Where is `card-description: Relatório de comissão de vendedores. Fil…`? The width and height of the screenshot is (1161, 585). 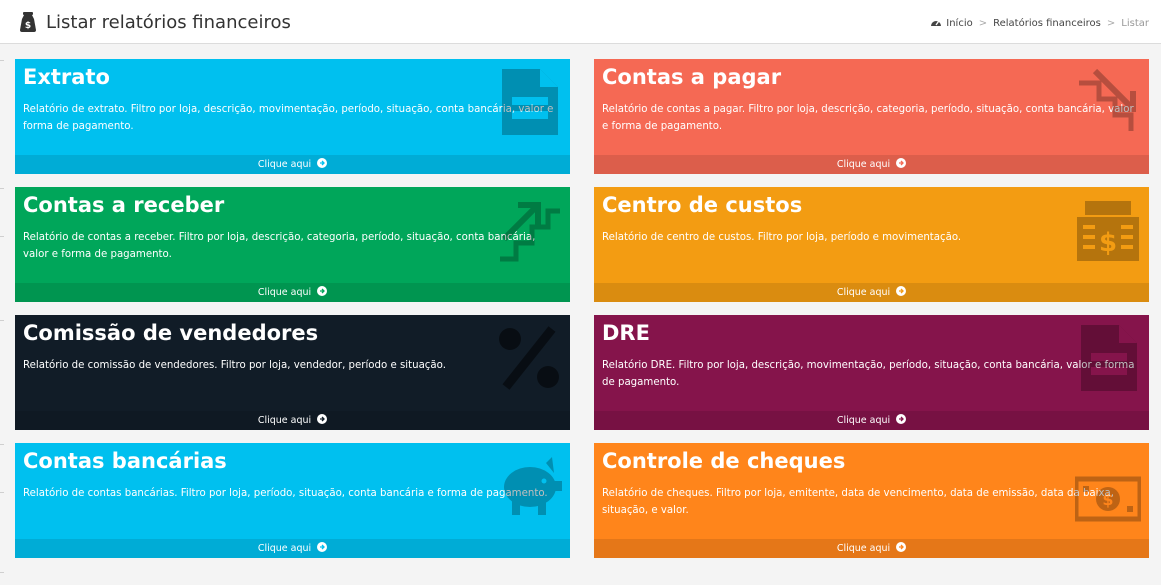
card-description: Relatório de comissão de vendedores. Fil… is located at coordinates (234, 365).